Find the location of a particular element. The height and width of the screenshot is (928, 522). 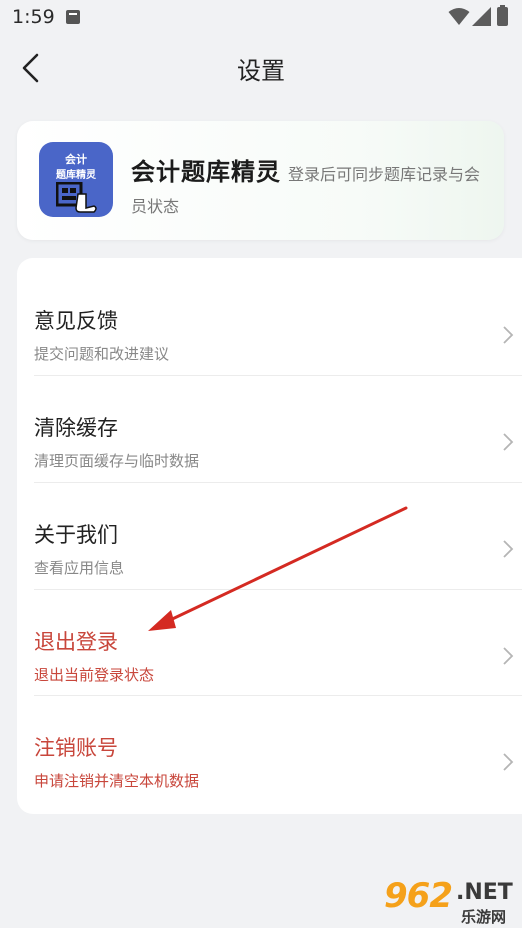

battery-icon is located at coordinates (502, 15).